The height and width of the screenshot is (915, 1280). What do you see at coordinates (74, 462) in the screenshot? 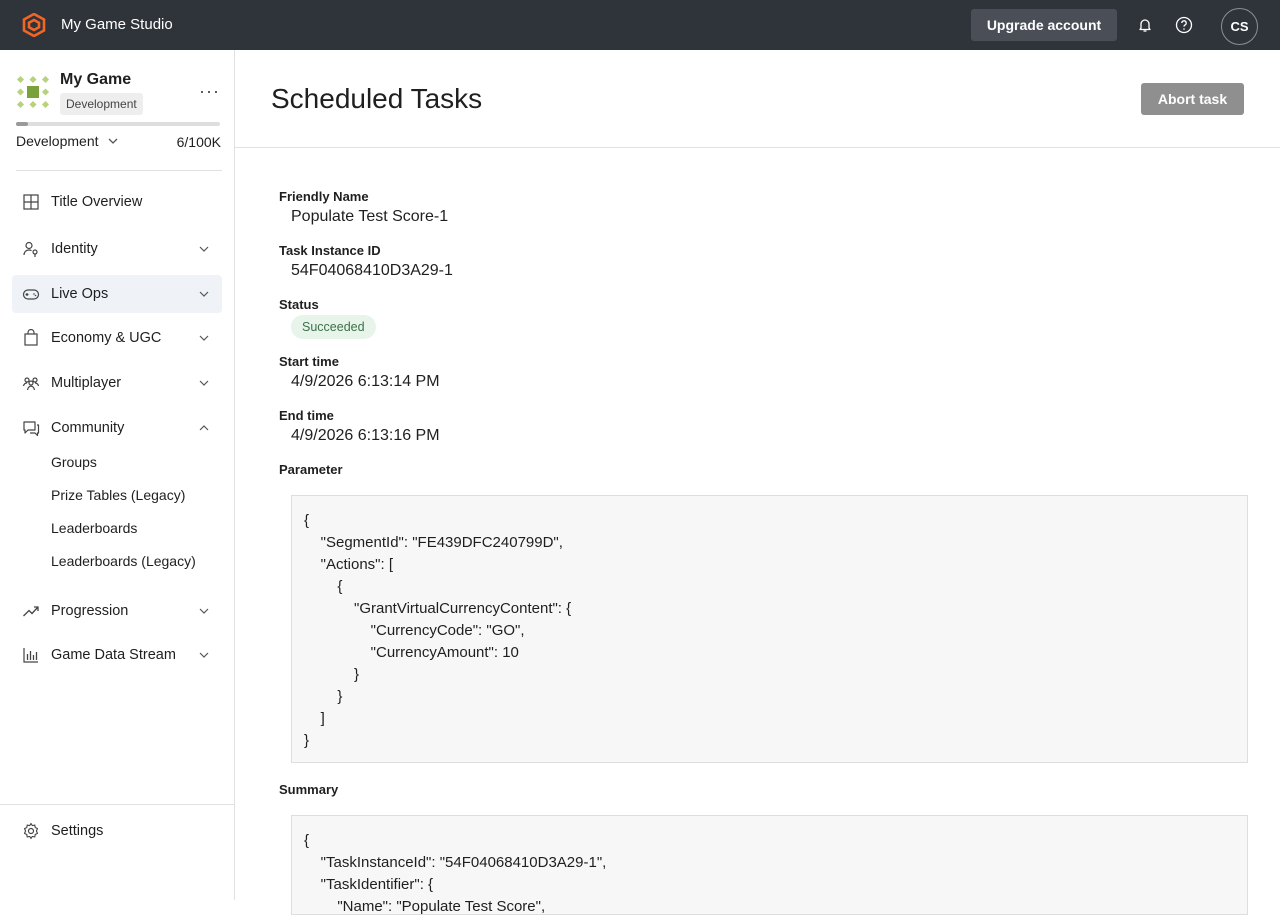
I see `sidebar-subitem-groups: Groups` at bounding box center [74, 462].